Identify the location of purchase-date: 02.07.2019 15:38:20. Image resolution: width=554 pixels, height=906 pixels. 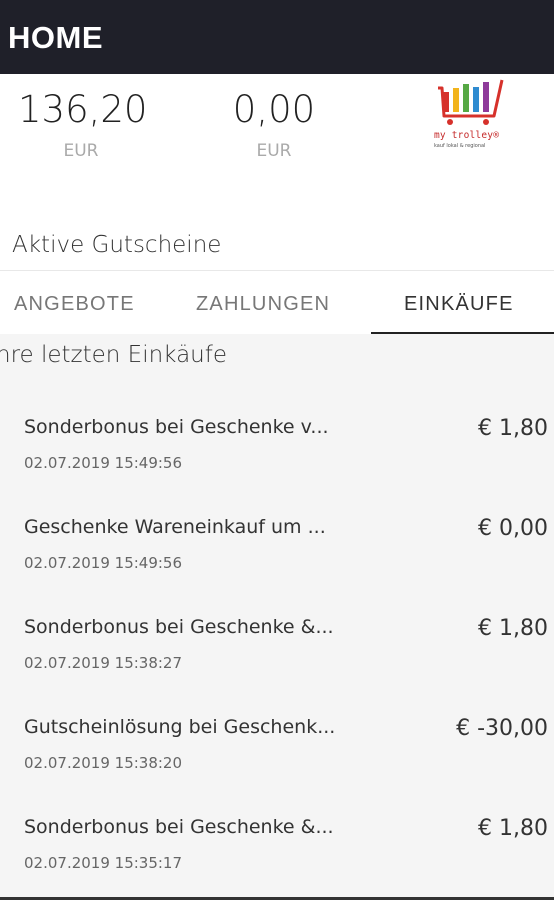
(103, 763).